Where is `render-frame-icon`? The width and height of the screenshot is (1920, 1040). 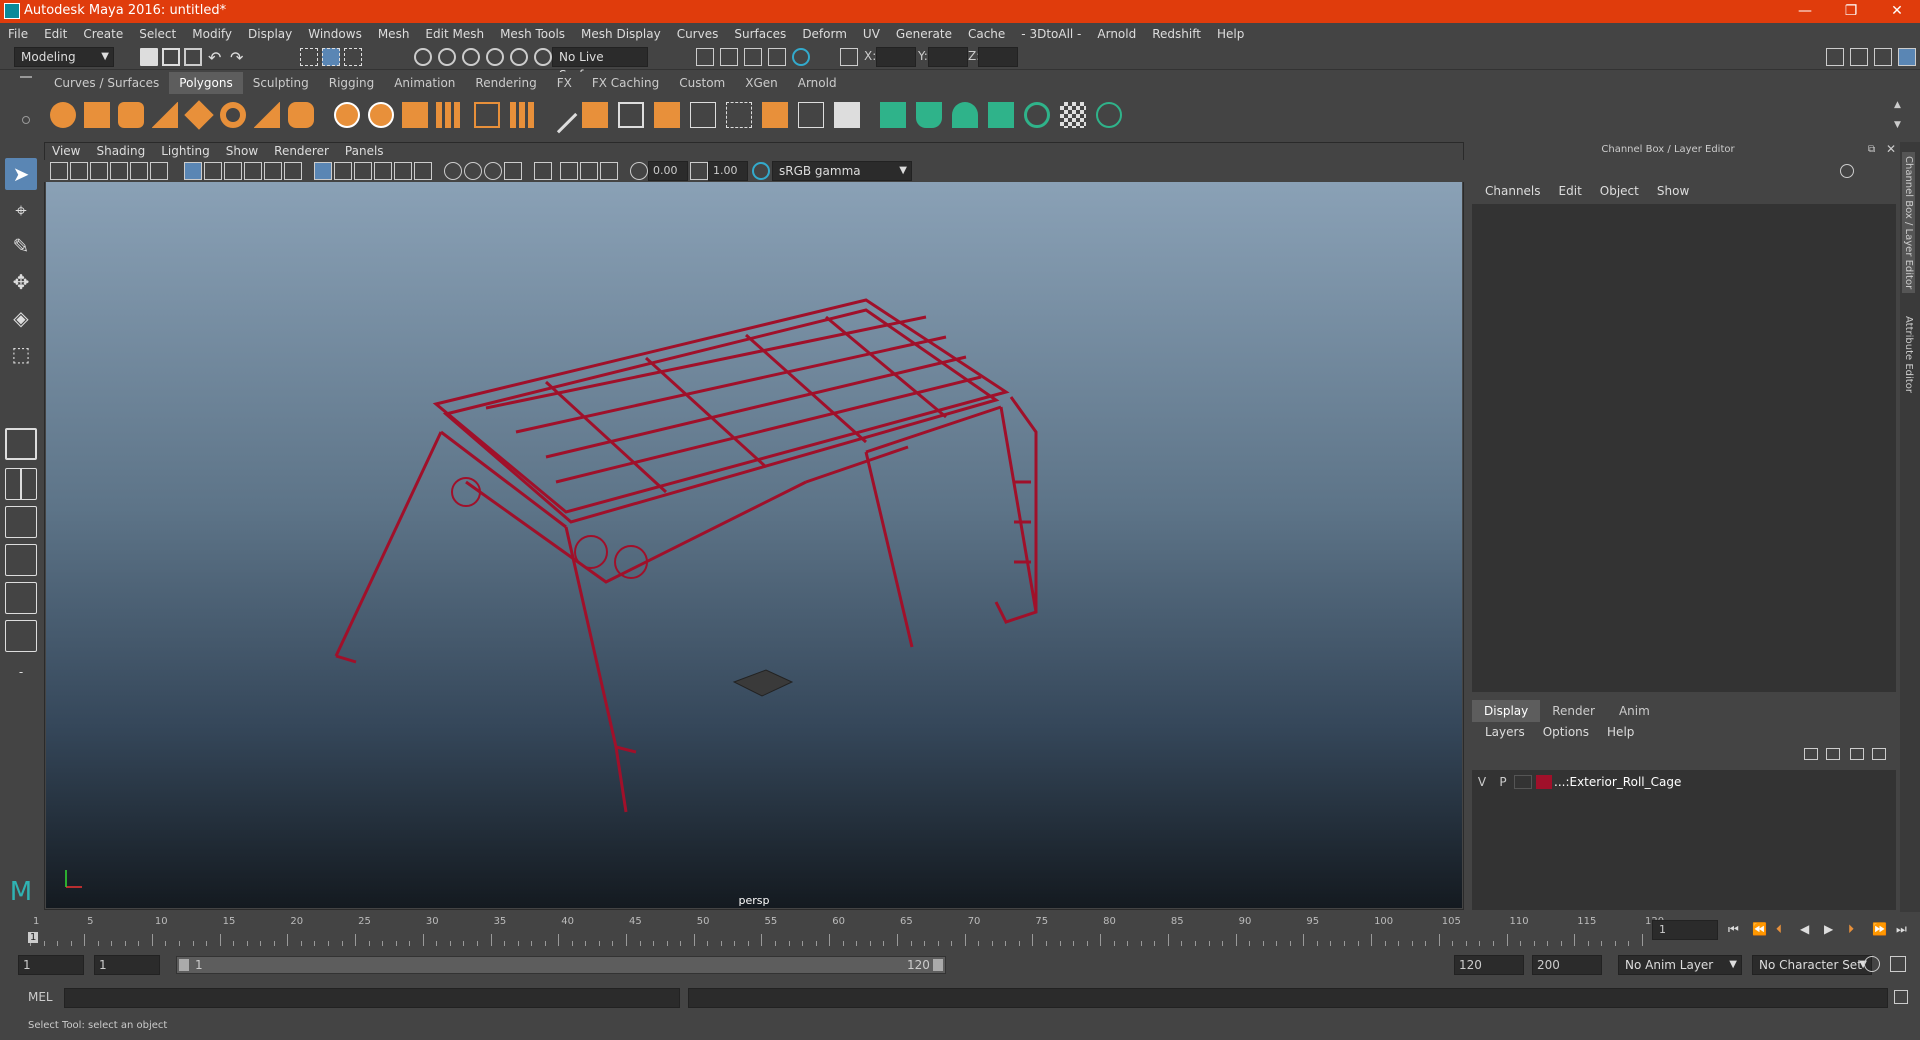
render-frame-icon is located at coordinates (729, 57).